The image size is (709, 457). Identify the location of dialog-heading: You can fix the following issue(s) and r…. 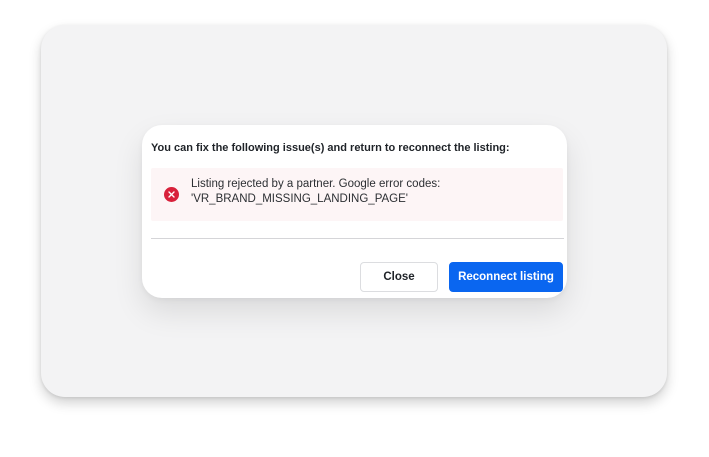
(330, 148).